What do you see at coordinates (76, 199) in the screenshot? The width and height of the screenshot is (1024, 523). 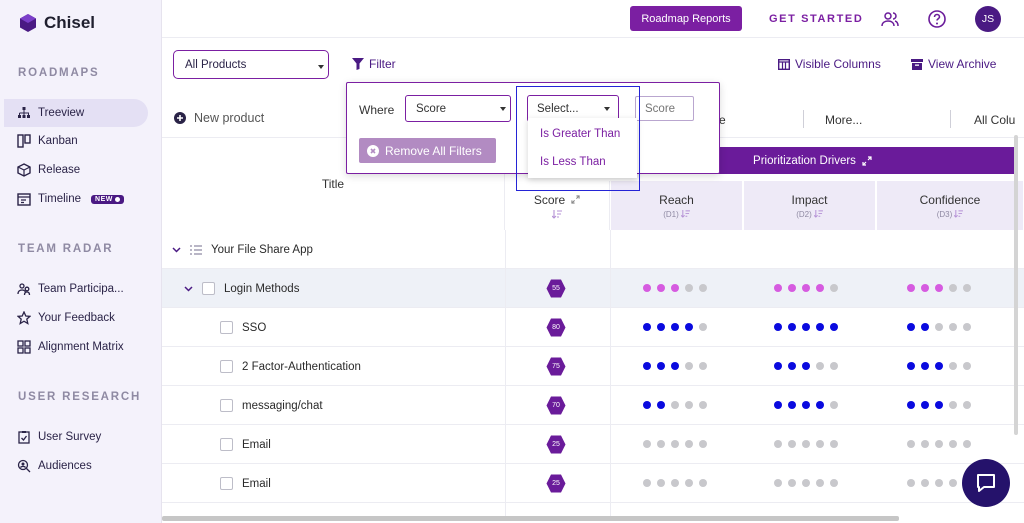 I see `sidebar-item-timeline: Timeline NEW` at bounding box center [76, 199].